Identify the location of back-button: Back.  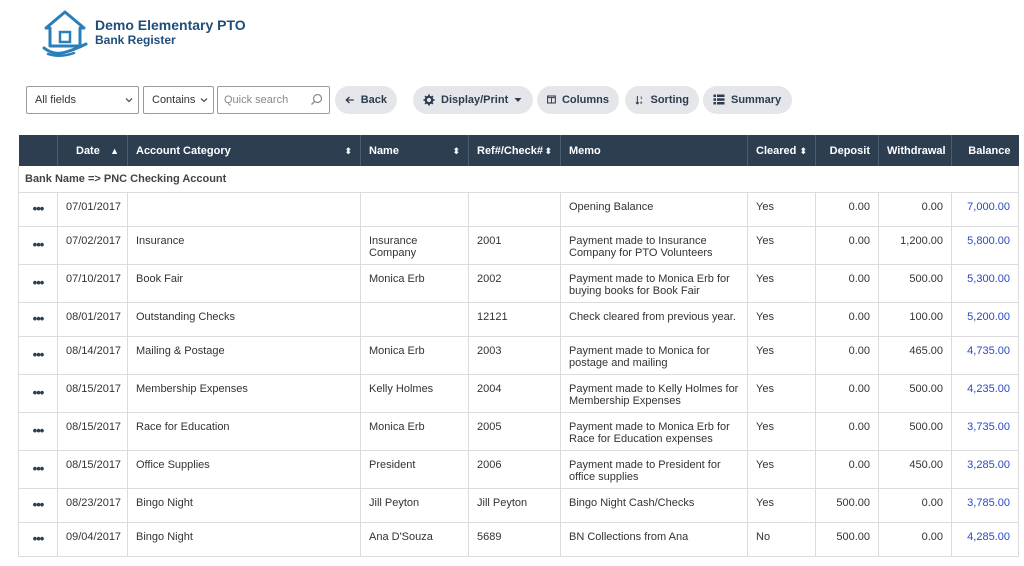
(366, 99).